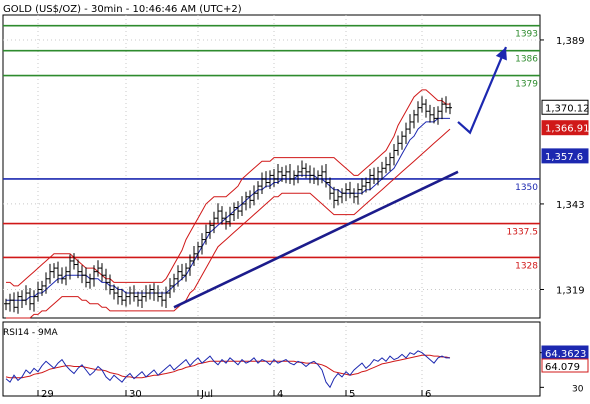 The width and height of the screenshot is (590, 404). What do you see at coordinates (352, 394) in the screenshot?
I see `date-axis-label: 5` at bounding box center [352, 394].